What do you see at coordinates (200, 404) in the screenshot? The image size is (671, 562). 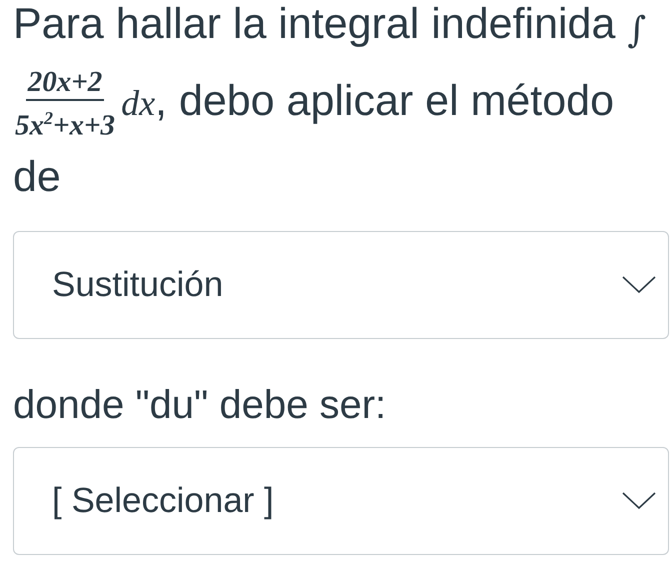 I see `question-text: donde "du" debe ser:` at bounding box center [200, 404].